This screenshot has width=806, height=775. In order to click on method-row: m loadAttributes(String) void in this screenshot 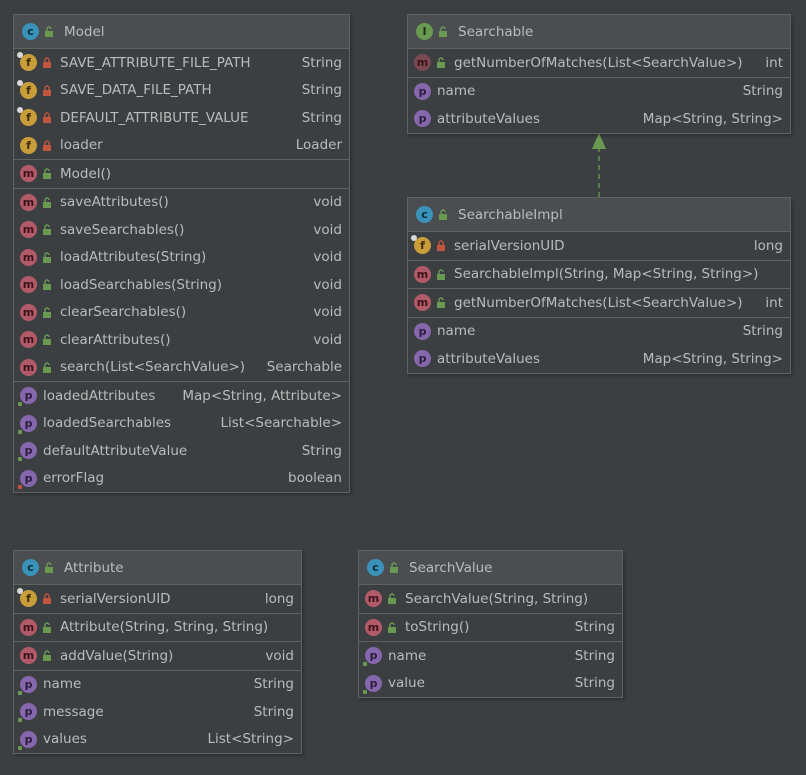, I will do `click(181, 258)`.